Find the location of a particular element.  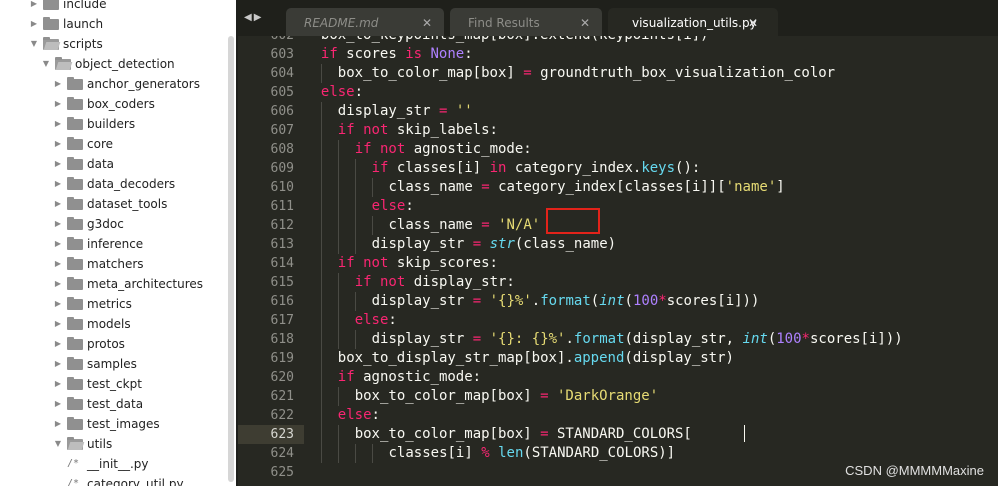

code-line: if not skip_scores: is located at coordinates (418, 263).